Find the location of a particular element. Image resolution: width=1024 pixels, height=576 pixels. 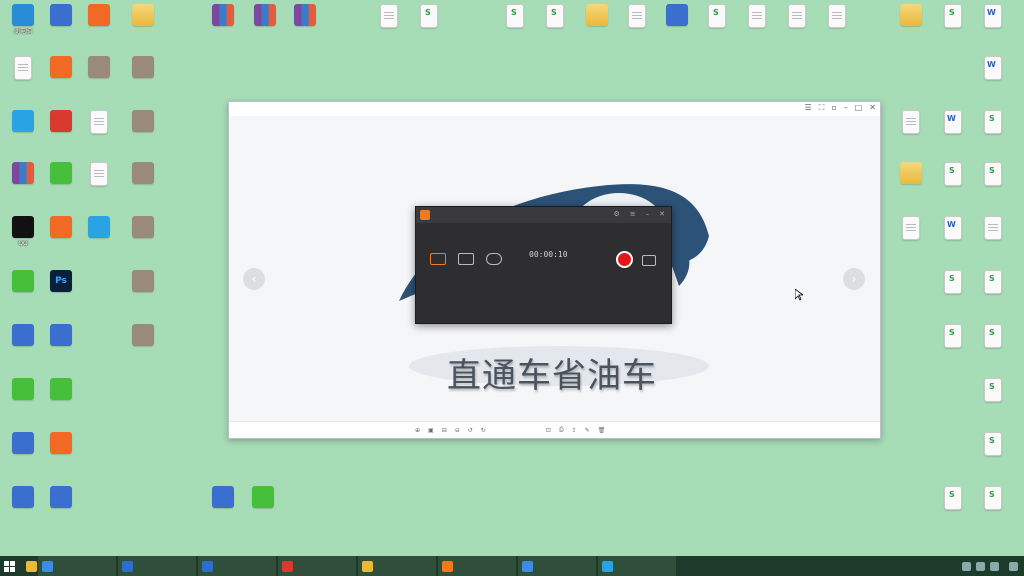

edit-icon: ✎ is located at coordinates (587, 430).